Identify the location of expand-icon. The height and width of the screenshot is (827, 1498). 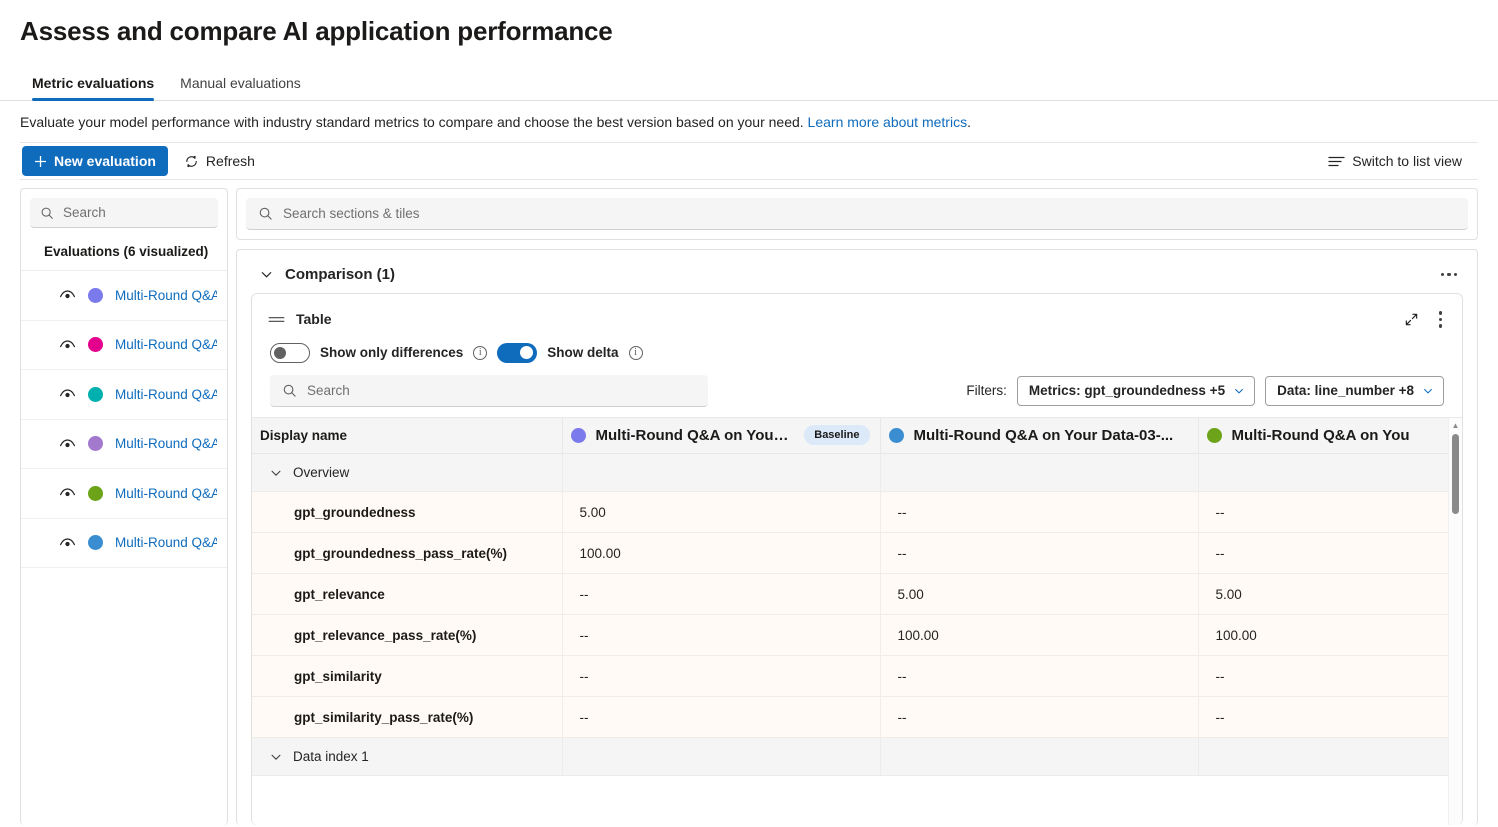
(1411, 319).